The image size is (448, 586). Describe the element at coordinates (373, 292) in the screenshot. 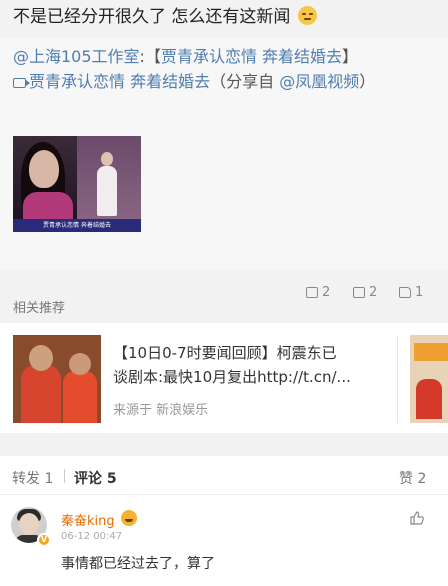

I see `comment-count: 2` at that location.